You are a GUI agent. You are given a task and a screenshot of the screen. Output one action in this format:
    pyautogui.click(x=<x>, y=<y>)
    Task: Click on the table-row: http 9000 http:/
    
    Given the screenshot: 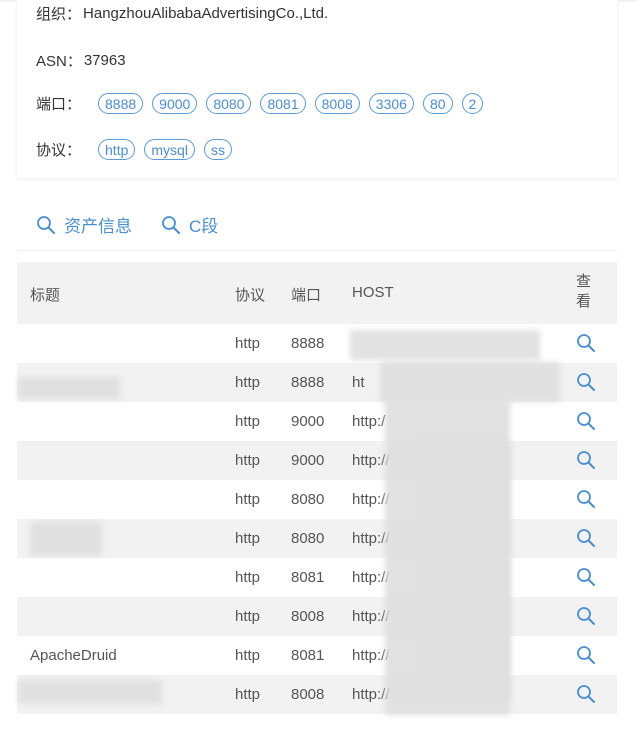 What is the action you would take?
    pyautogui.click(x=317, y=421)
    